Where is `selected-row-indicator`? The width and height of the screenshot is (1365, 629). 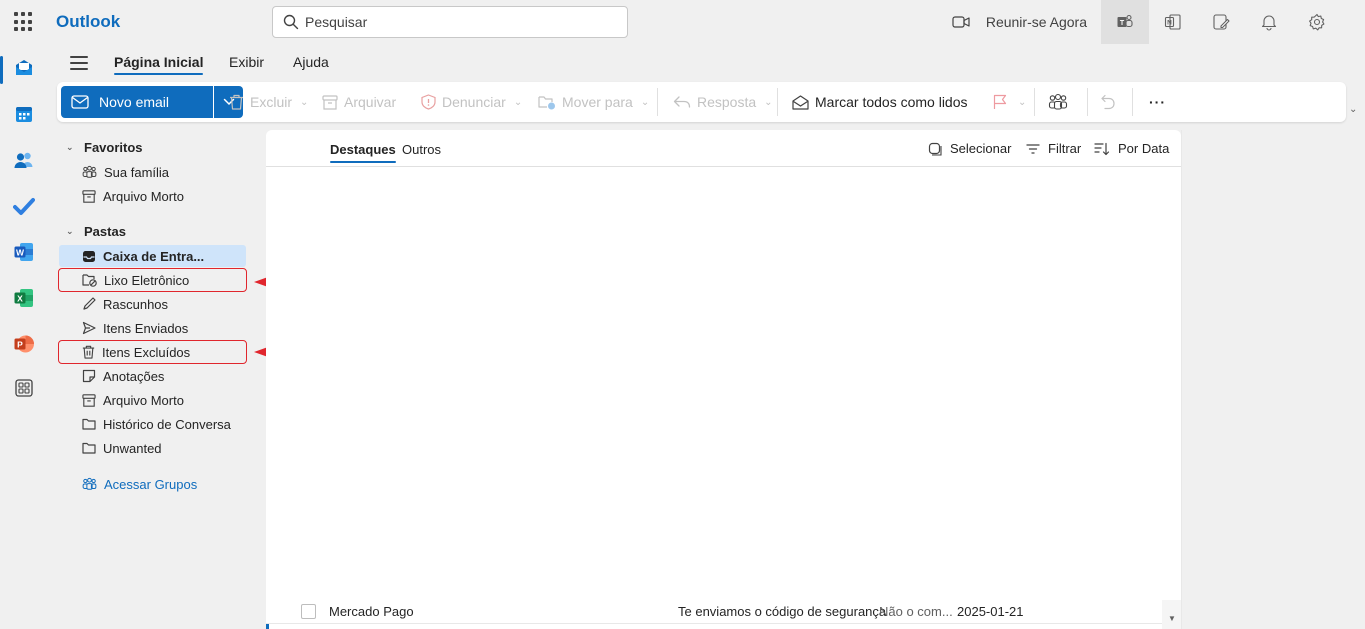
selected-row-indicator is located at coordinates (267, 626).